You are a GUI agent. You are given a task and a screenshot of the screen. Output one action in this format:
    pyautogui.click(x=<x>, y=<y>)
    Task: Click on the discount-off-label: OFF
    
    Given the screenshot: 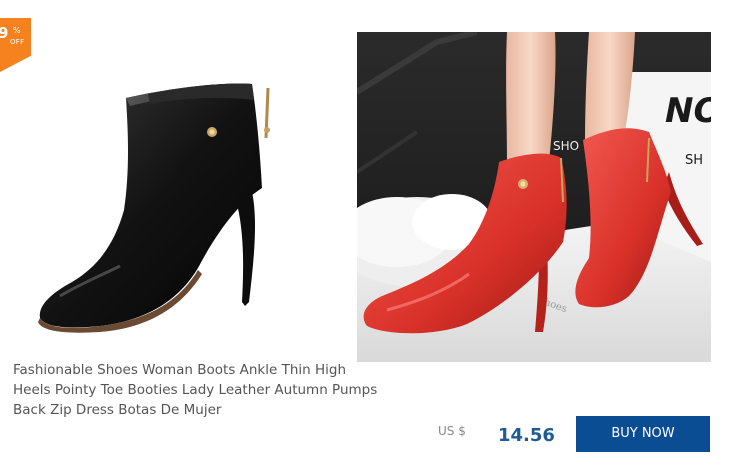 What is the action you would take?
    pyautogui.click(x=17, y=42)
    